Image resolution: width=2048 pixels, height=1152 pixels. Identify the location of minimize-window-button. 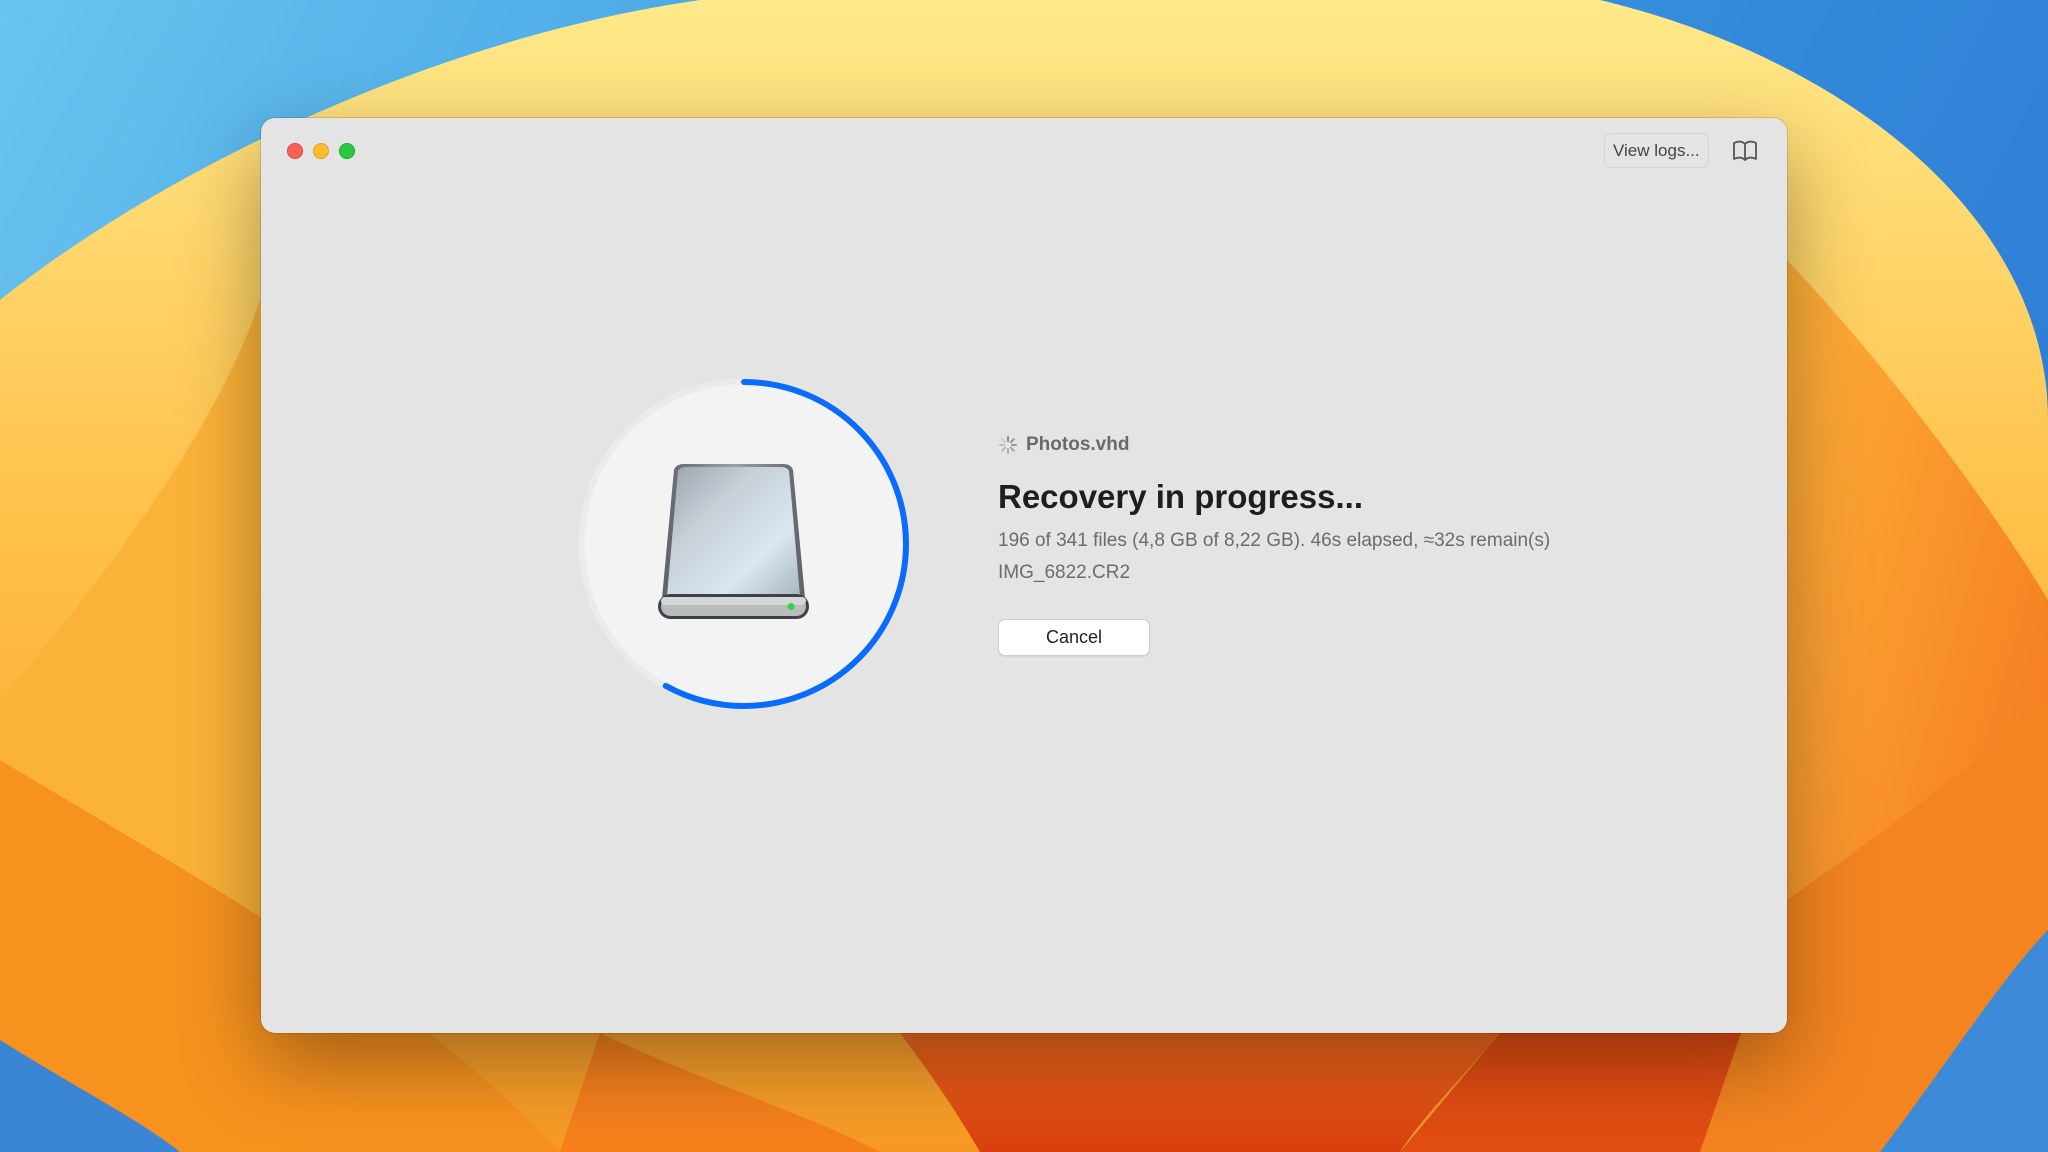
(321, 151).